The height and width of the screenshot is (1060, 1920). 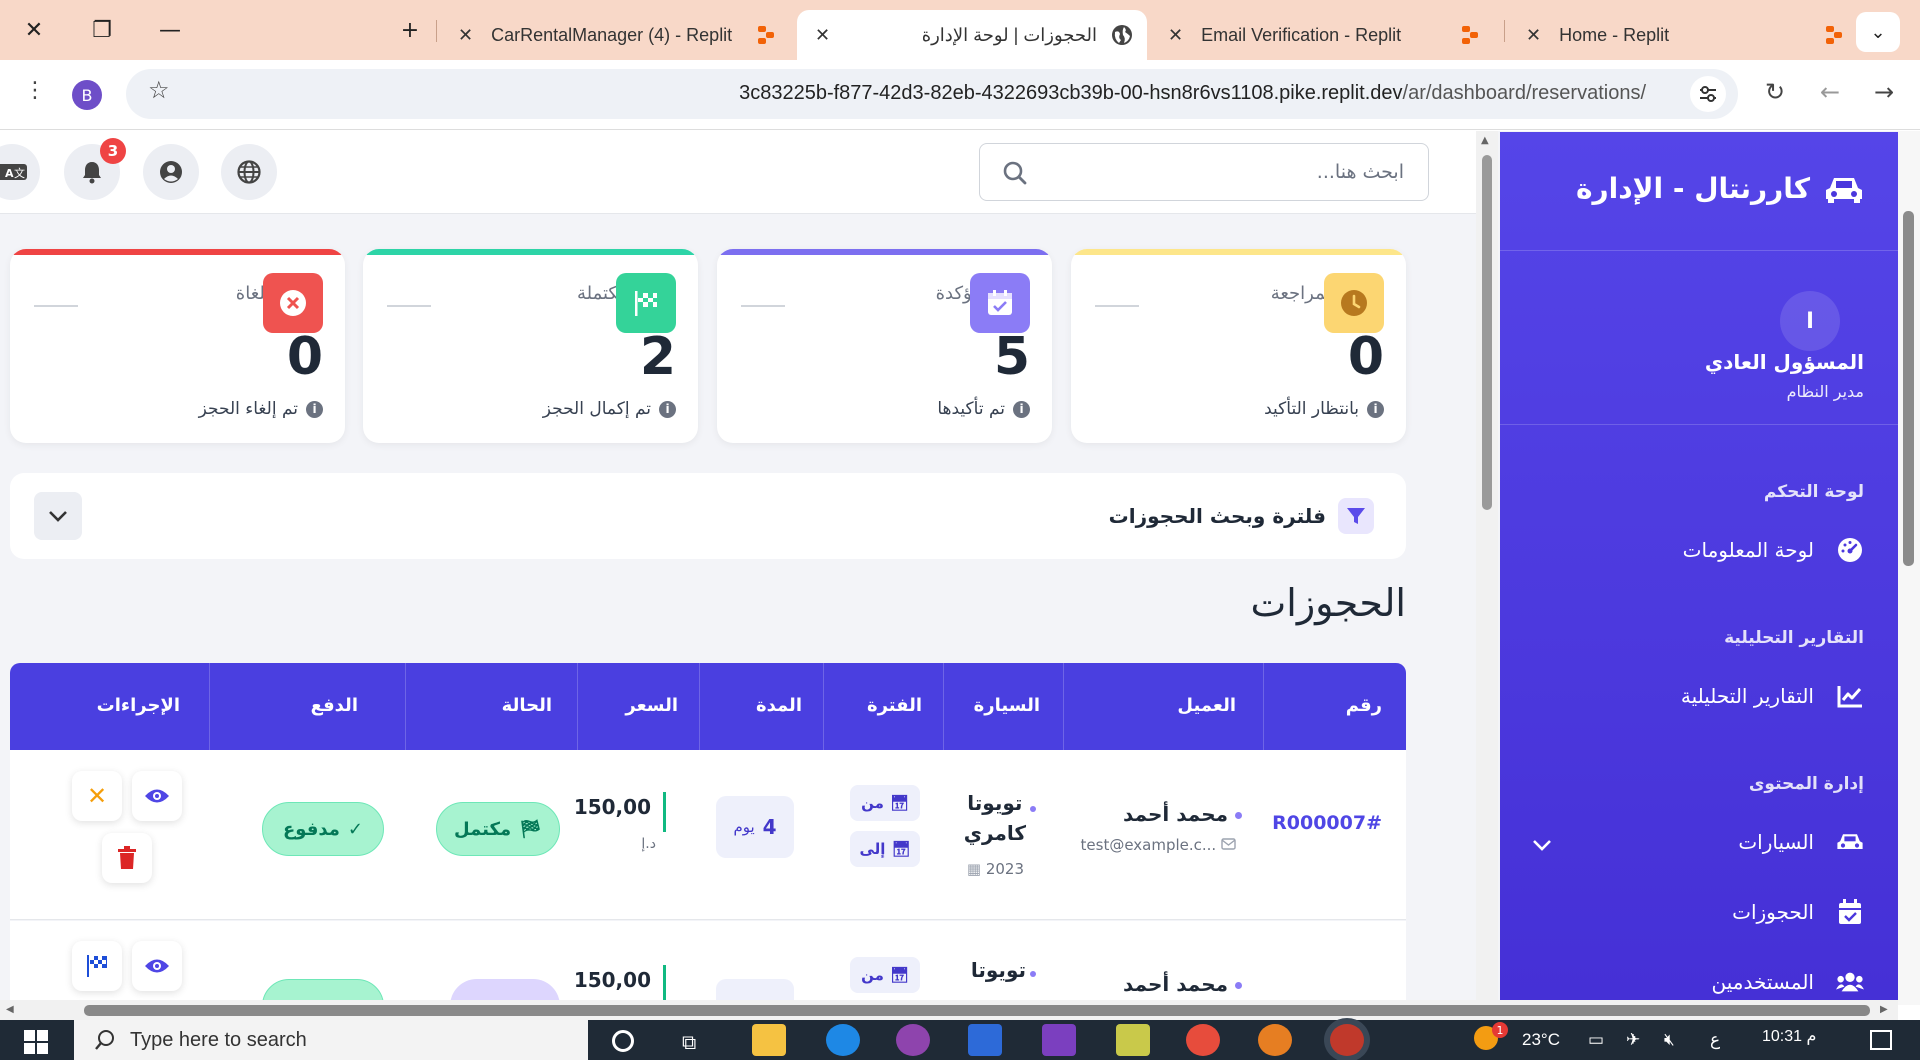 I want to click on restore-window-icon: ❐, so click(x=102, y=30).